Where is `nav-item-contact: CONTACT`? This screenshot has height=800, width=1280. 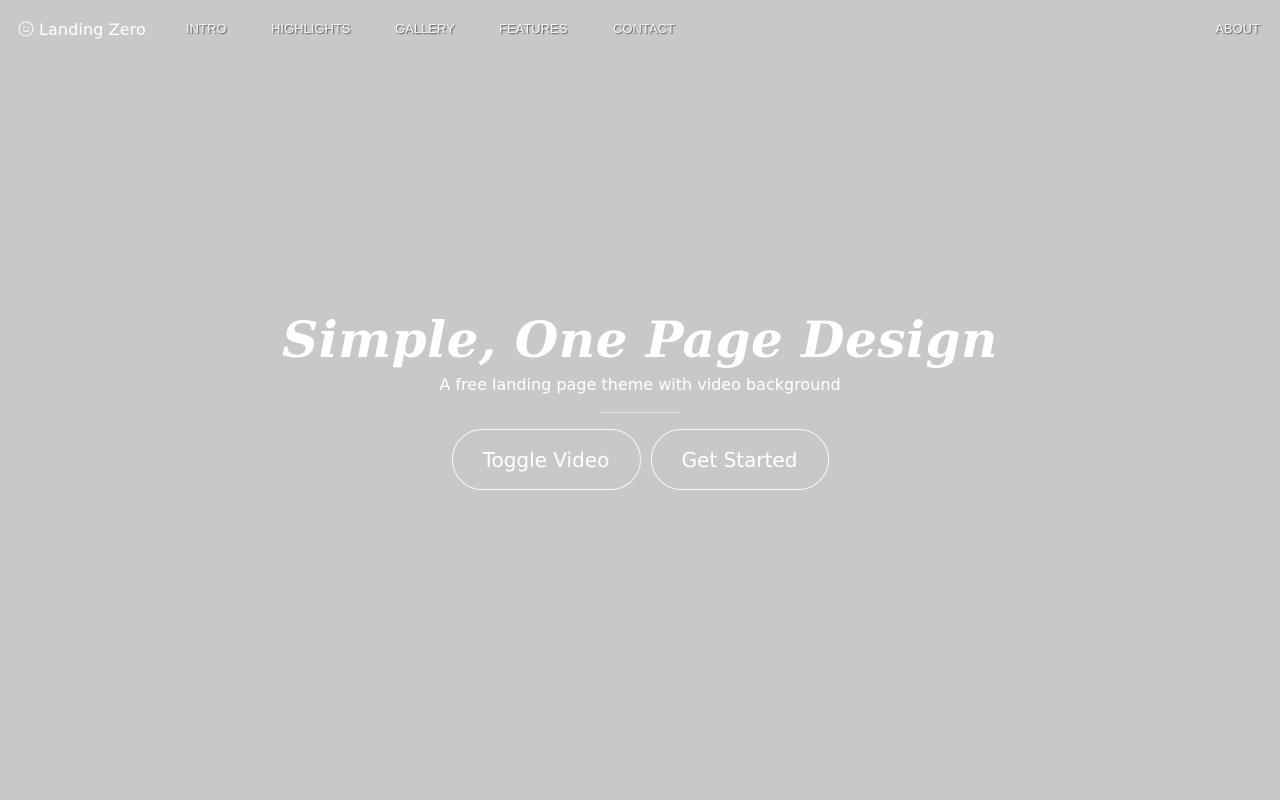
nav-item-contact: CONTACT is located at coordinates (644, 28).